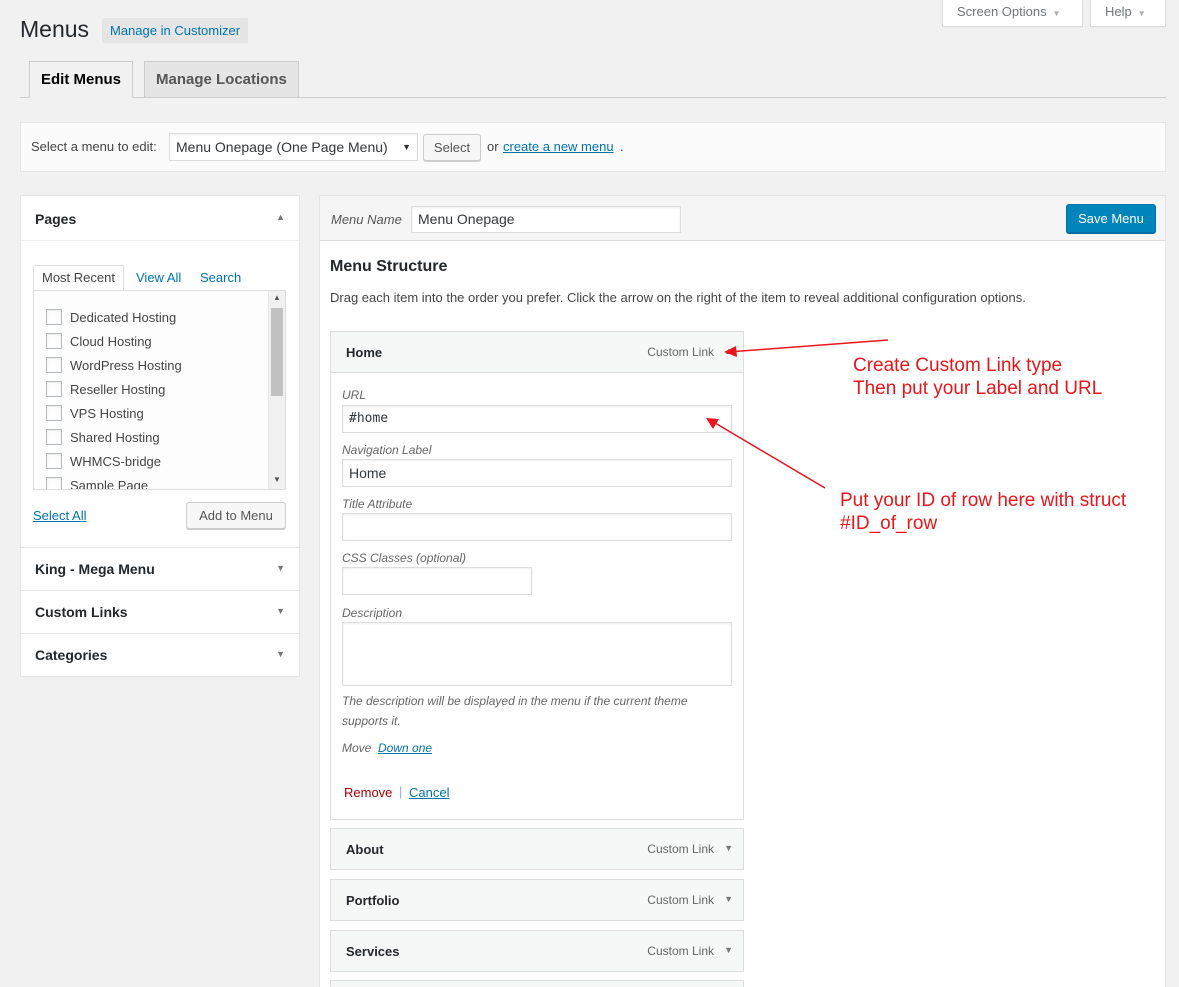 This screenshot has height=987, width=1179. What do you see at coordinates (405, 748) in the screenshot?
I see `move-down-one-link: Down one` at bounding box center [405, 748].